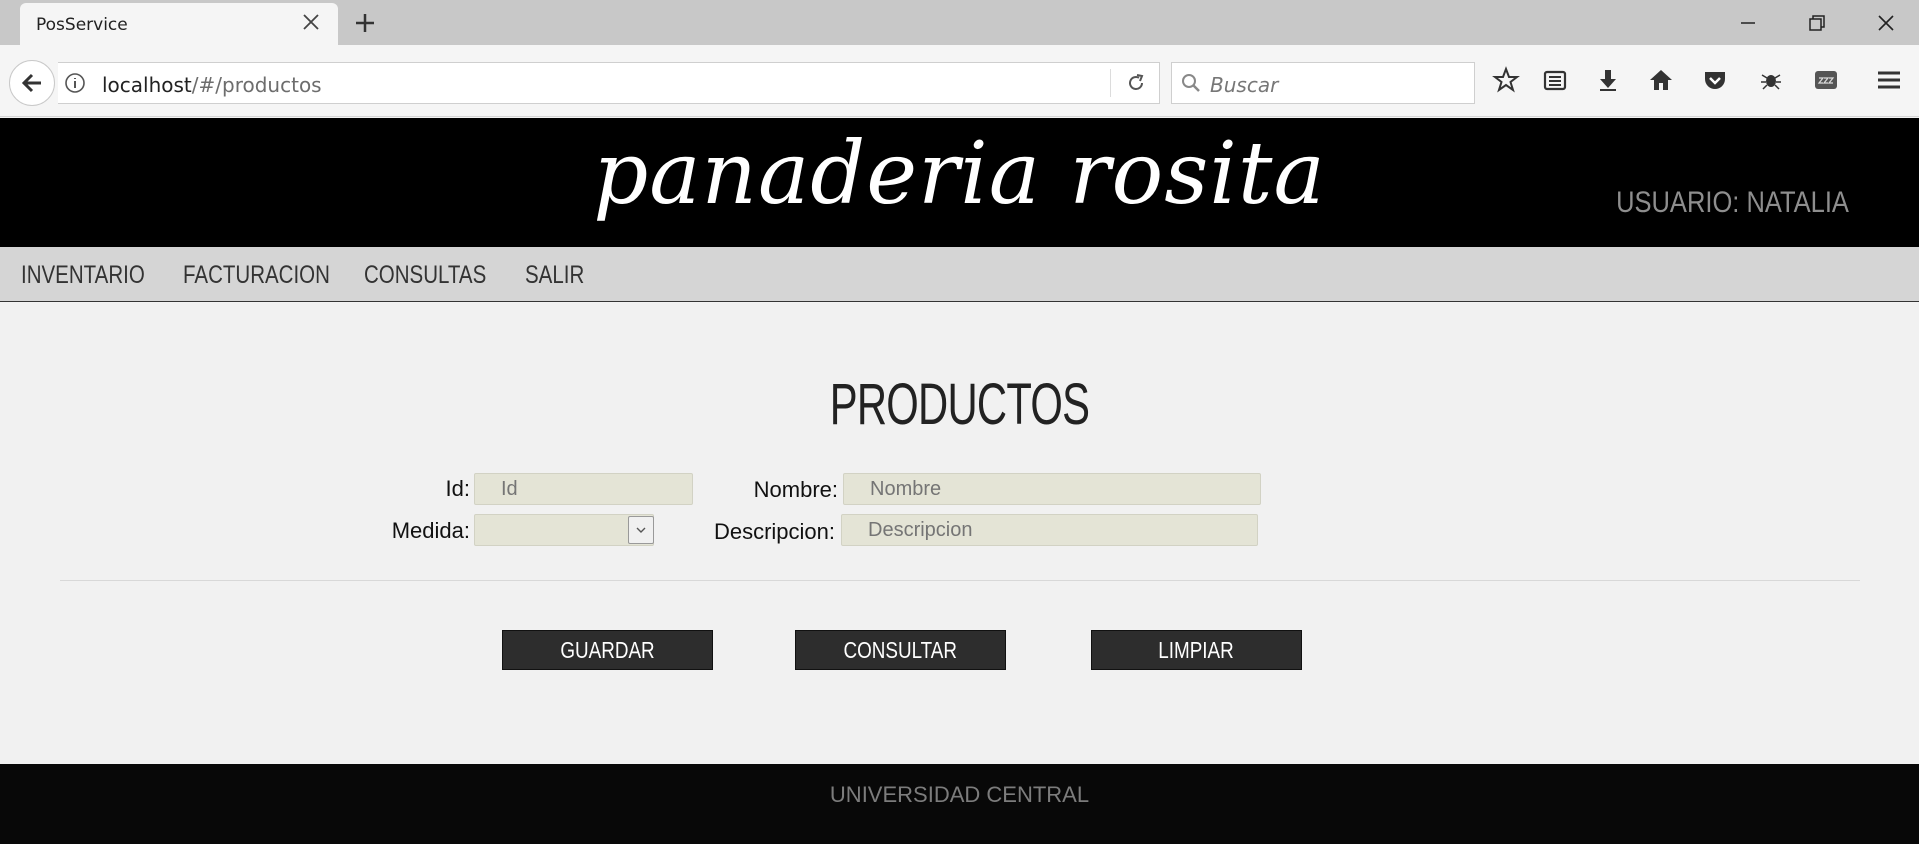 This screenshot has width=1919, height=844. I want to click on reading-list-icon, so click(1555, 80).